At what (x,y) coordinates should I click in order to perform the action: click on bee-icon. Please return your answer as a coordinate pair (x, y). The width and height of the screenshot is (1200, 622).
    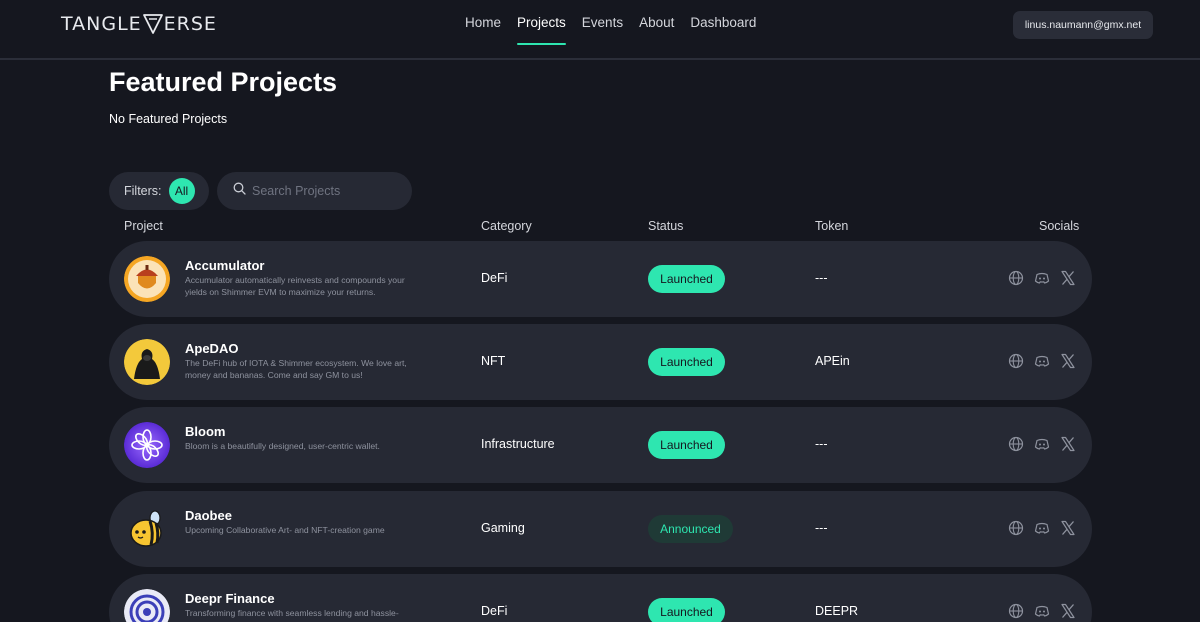
    Looking at the image, I should click on (147, 529).